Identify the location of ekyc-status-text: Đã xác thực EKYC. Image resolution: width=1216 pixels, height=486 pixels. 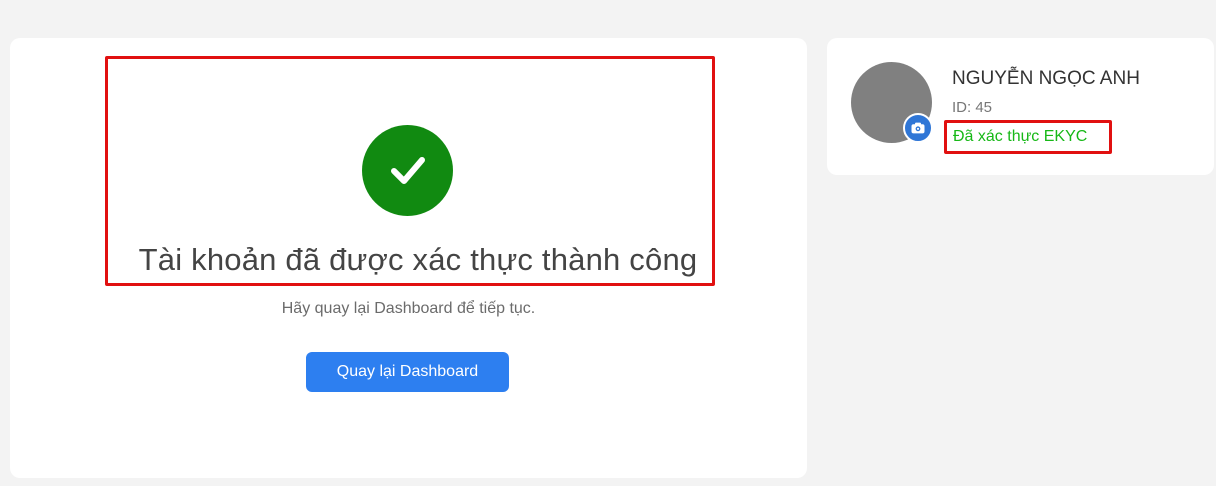
(1020, 136).